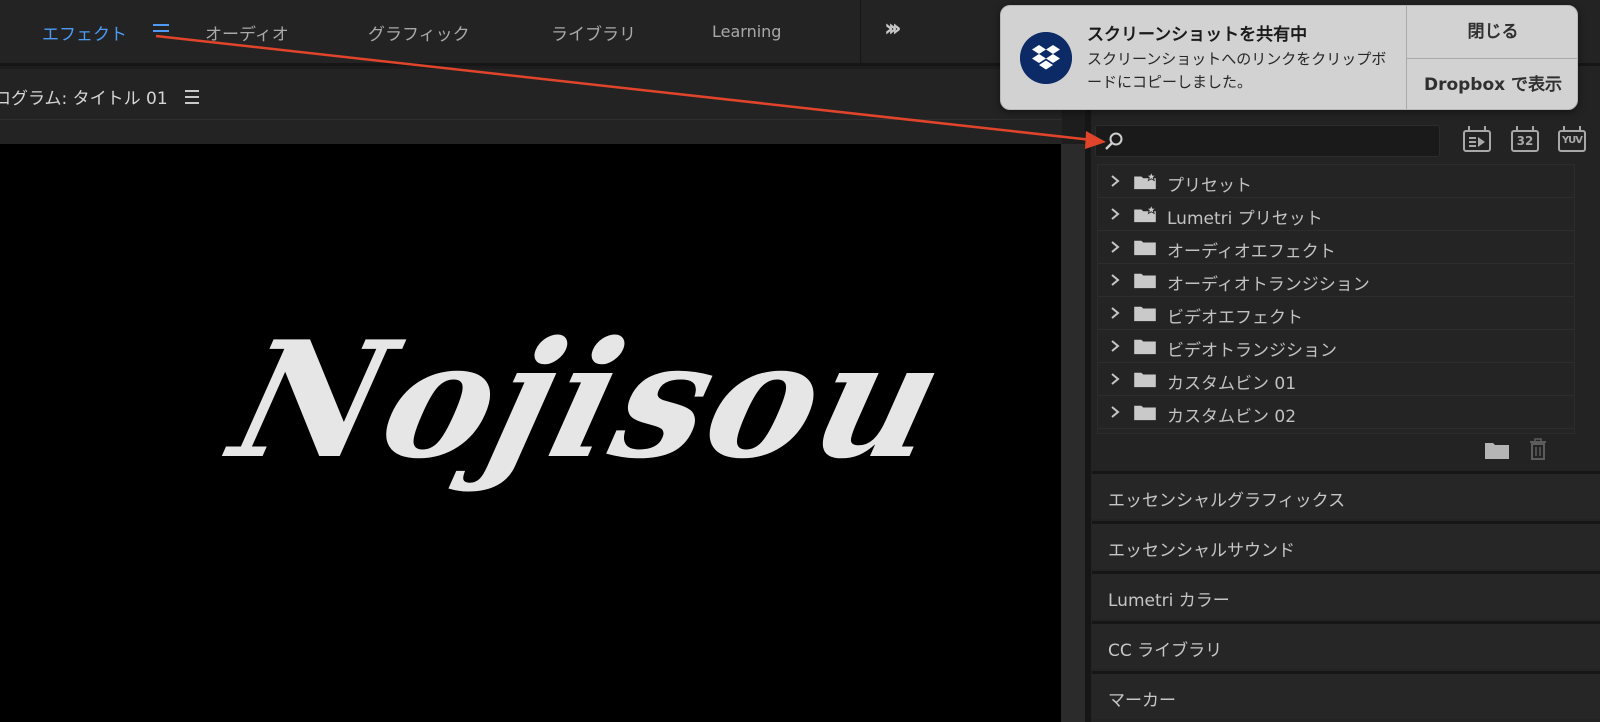 Image resolution: width=1600 pixels, height=722 pixels. Describe the element at coordinates (1169, 601) in the screenshot. I see `panel-label: Lumetri カラー` at that location.